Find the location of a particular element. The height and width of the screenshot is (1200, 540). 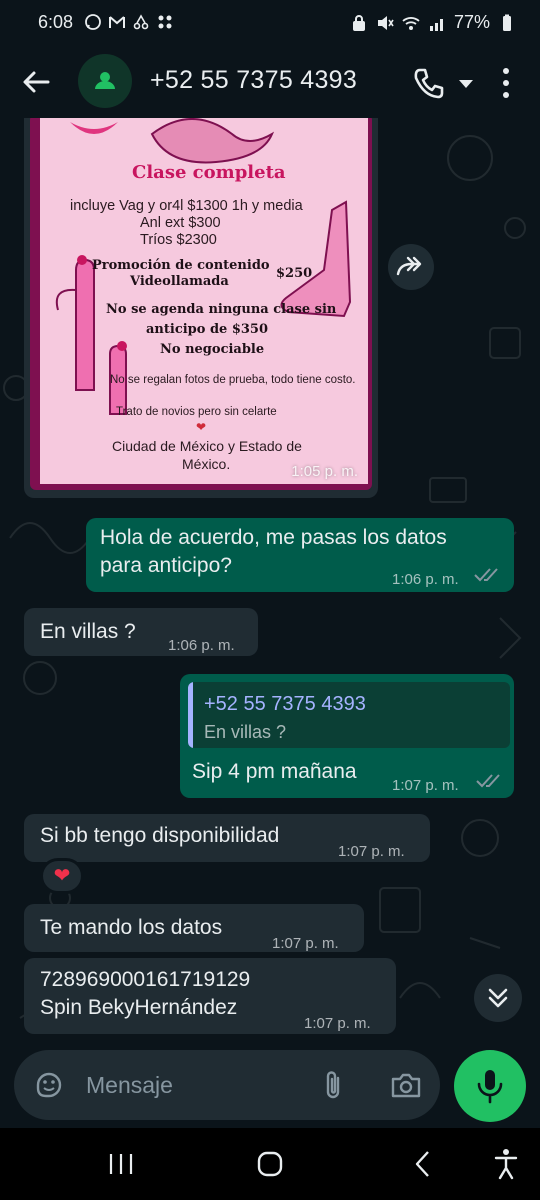

apps-icon is located at coordinates (165, 22).